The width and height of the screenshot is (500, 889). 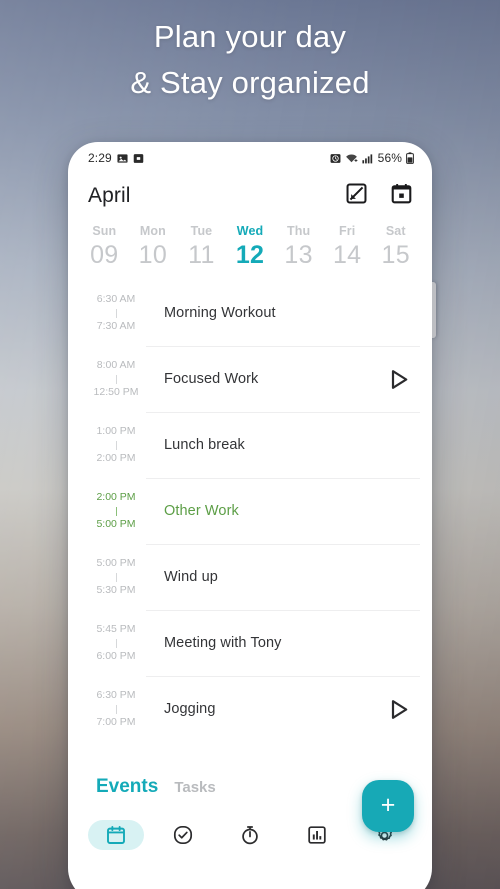 I want to click on day-cell-sat: Sat 15, so click(x=395, y=247).